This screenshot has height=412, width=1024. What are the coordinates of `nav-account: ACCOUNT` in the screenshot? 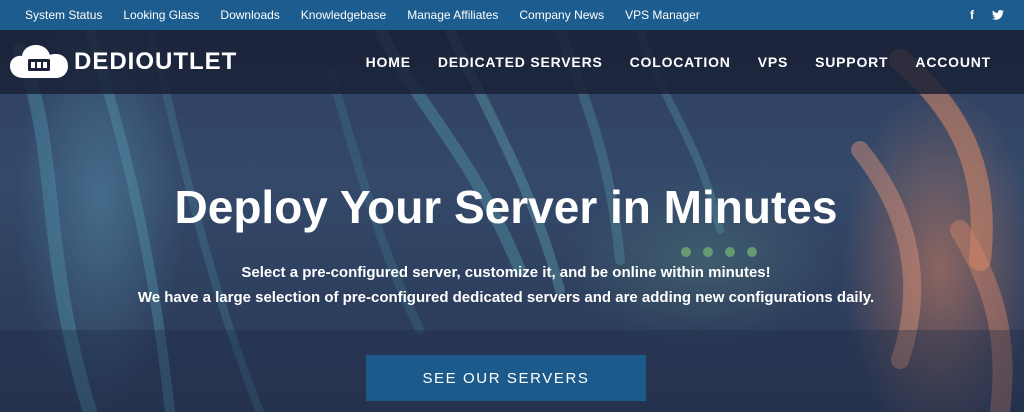 It's located at (953, 62).